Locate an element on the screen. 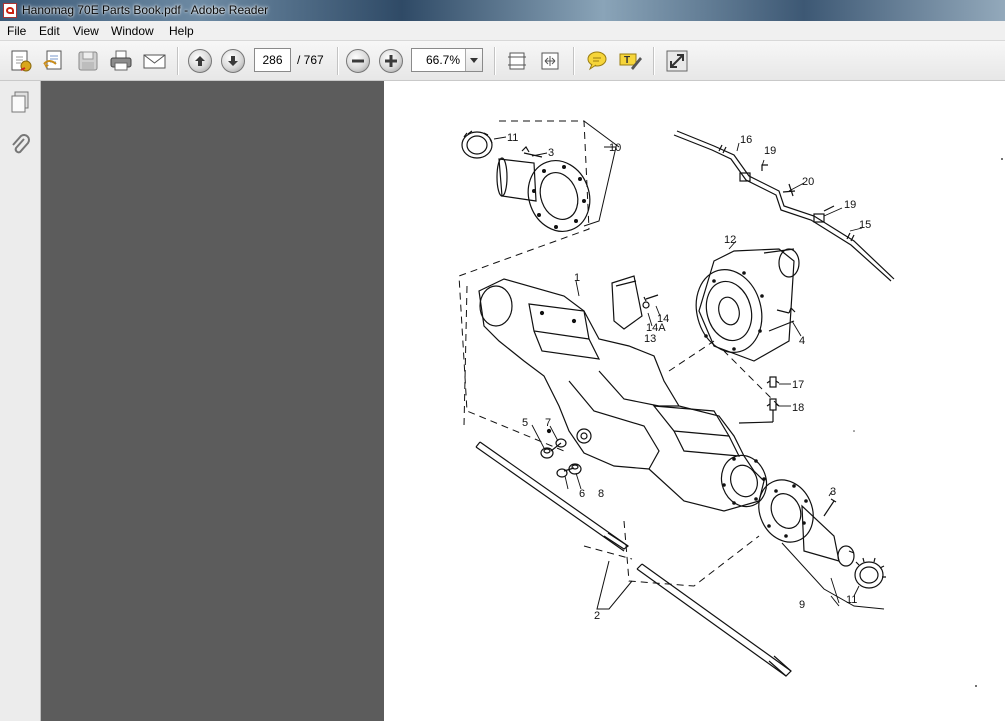 The image size is (1005, 724). attachments-panel-icon is located at coordinates (21, 144).